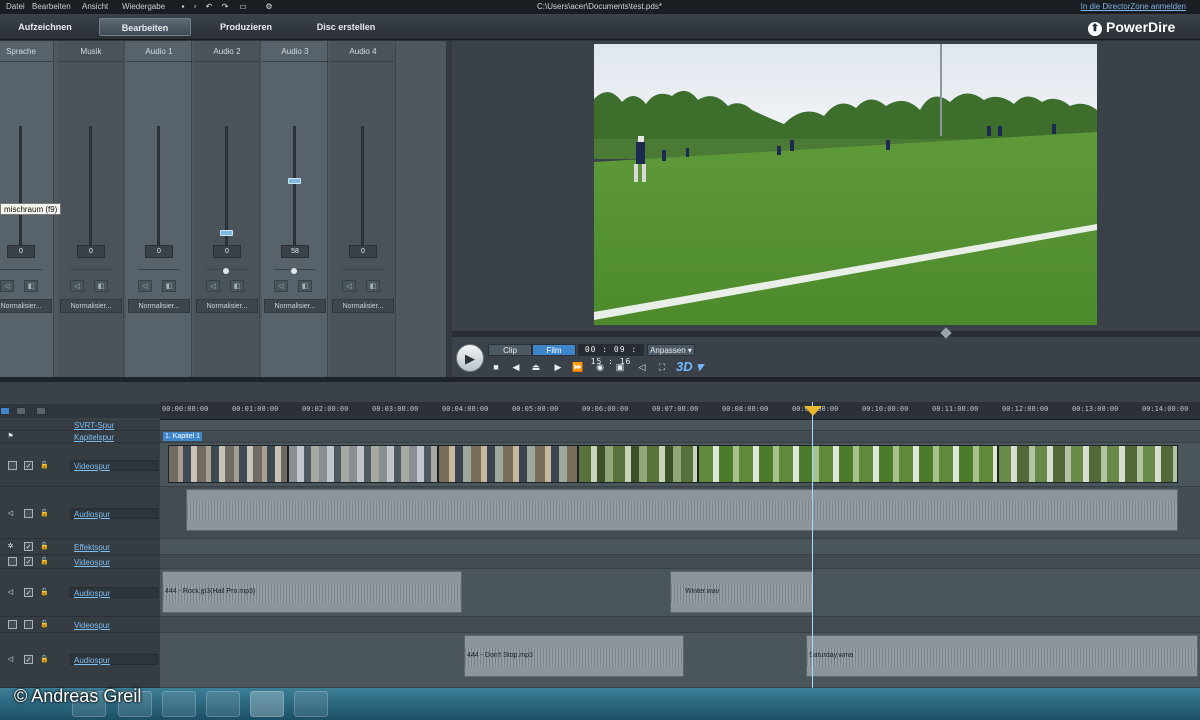 This screenshot has height=720, width=1200. I want to click on track-name: Effektspur, so click(92, 547).